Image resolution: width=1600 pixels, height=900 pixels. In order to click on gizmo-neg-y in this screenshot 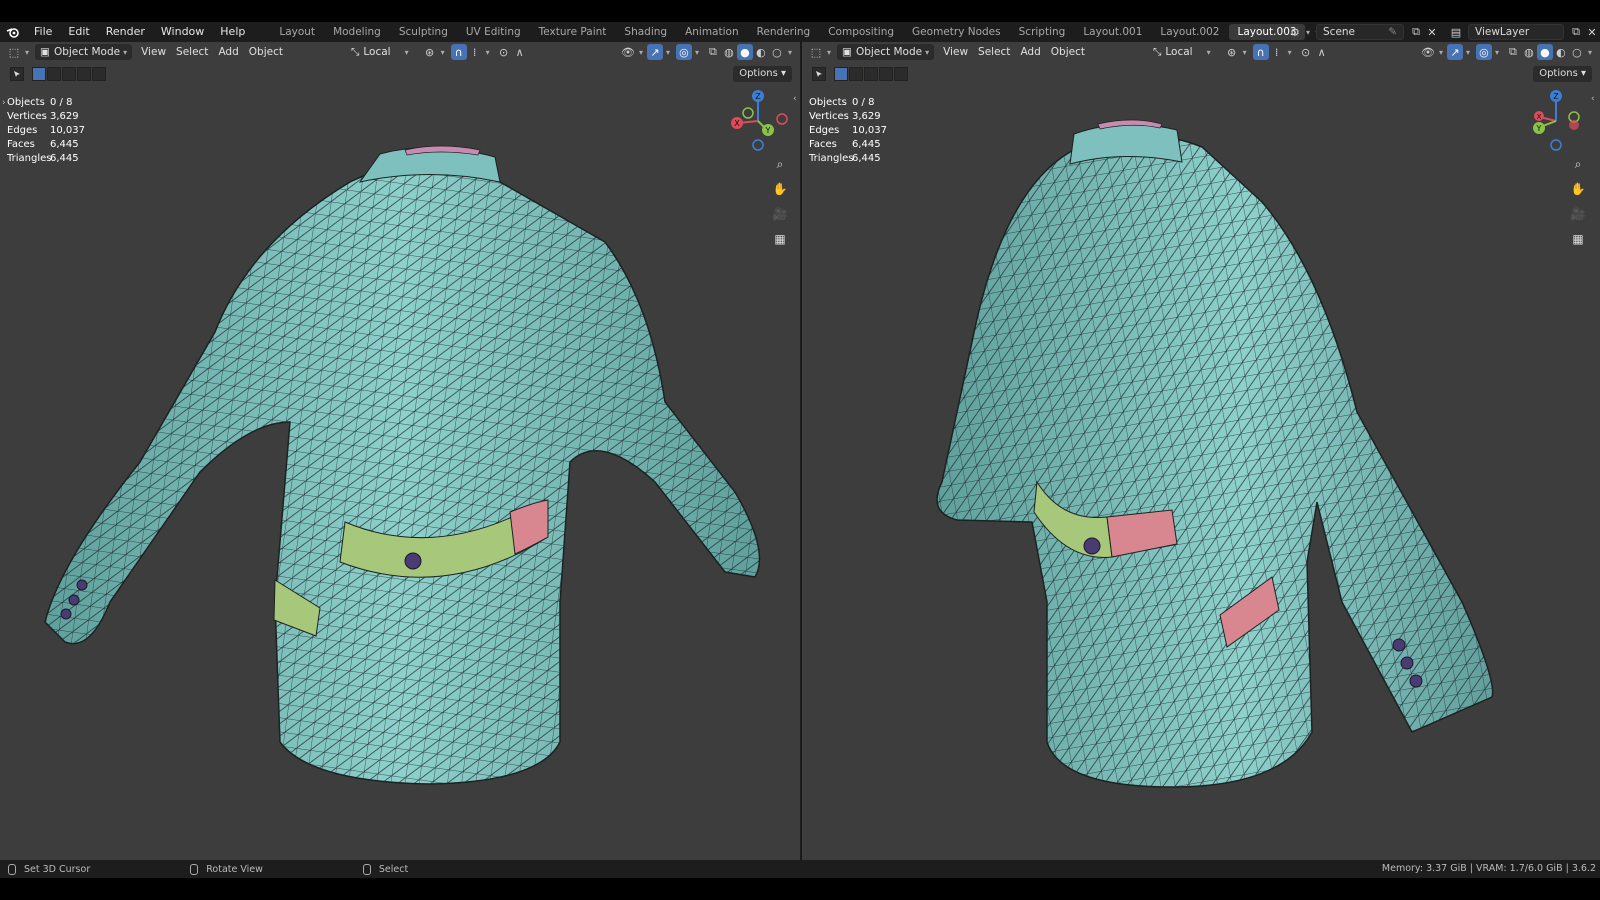, I will do `click(748, 113)`.